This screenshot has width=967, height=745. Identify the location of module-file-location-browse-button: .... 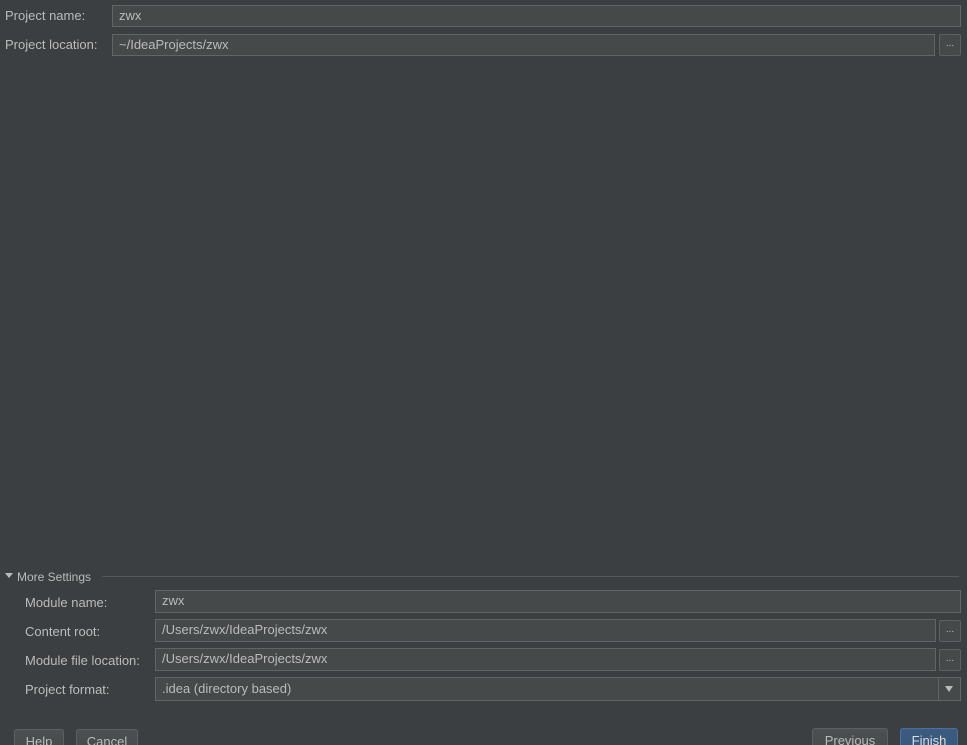
(950, 660).